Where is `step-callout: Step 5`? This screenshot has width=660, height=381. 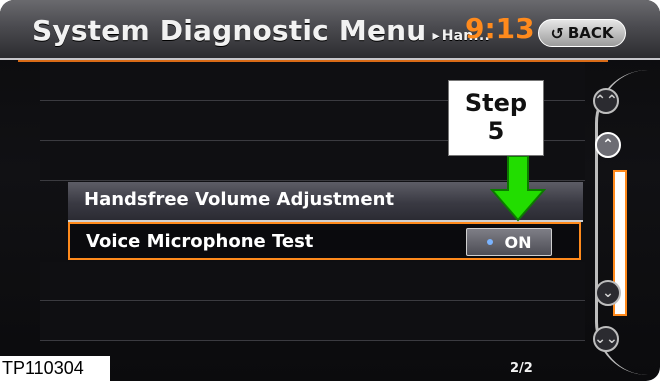
step-callout: Step 5 is located at coordinates (496, 118).